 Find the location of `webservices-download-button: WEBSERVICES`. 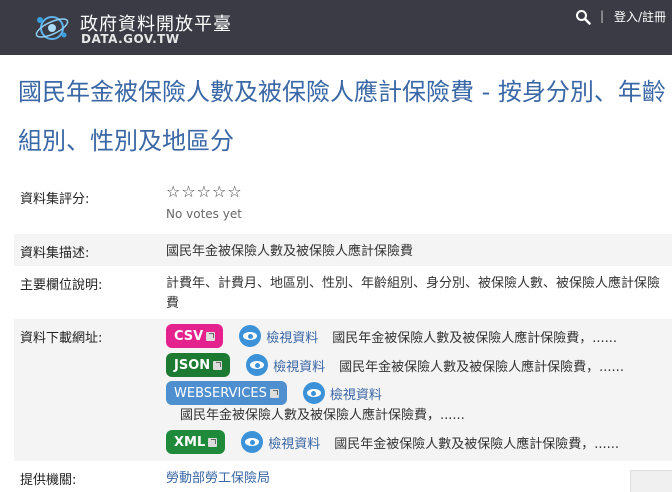

webservices-download-button: WEBSERVICES is located at coordinates (226, 393).